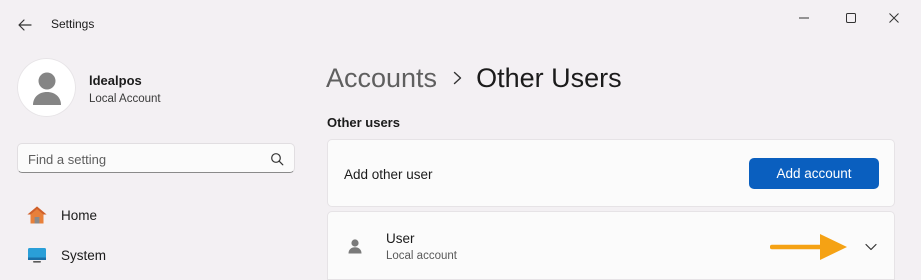 The height and width of the screenshot is (280, 921). I want to click on breadcrumb: Accounts Other Users, so click(474, 78).